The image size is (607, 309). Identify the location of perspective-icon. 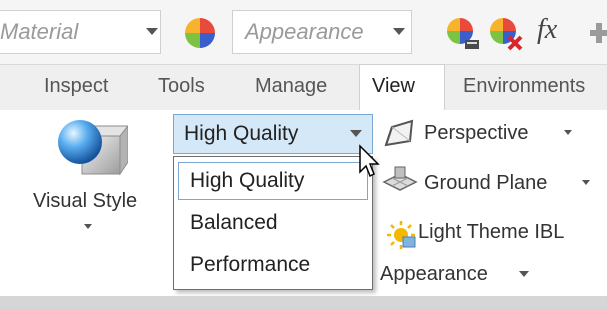
(399, 134).